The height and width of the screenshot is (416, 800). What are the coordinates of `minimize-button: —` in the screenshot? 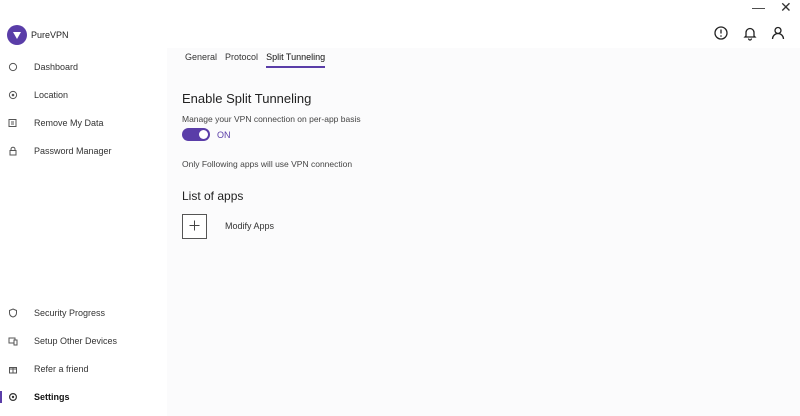 It's located at (758, 8).